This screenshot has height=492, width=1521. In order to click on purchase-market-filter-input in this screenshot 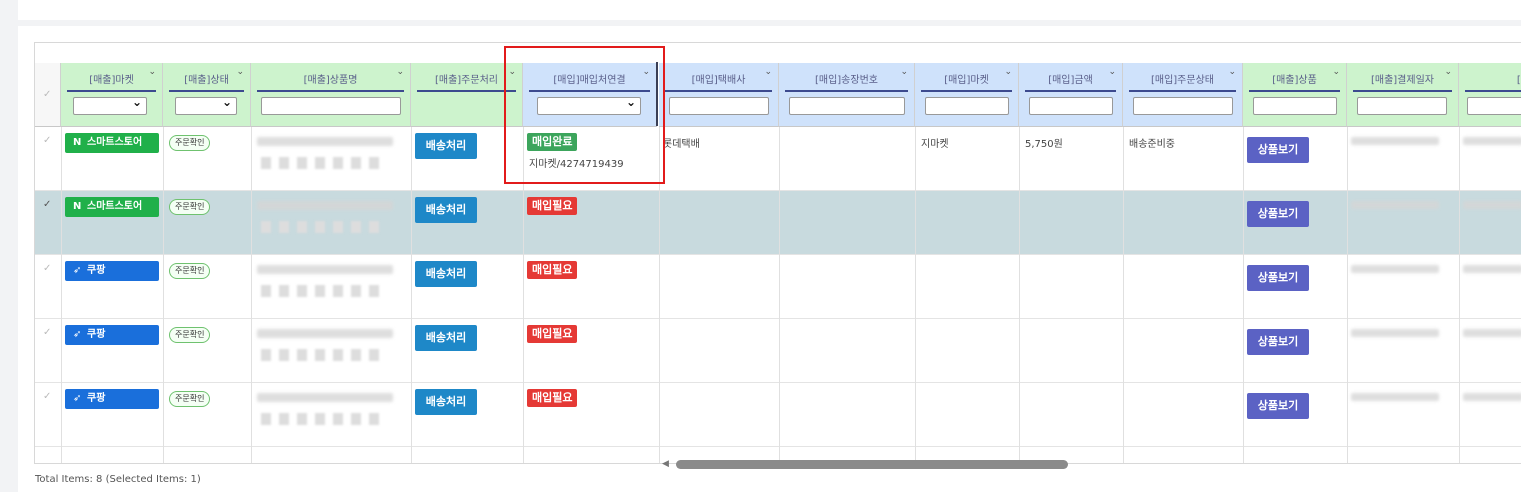, I will do `click(967, 106)`.